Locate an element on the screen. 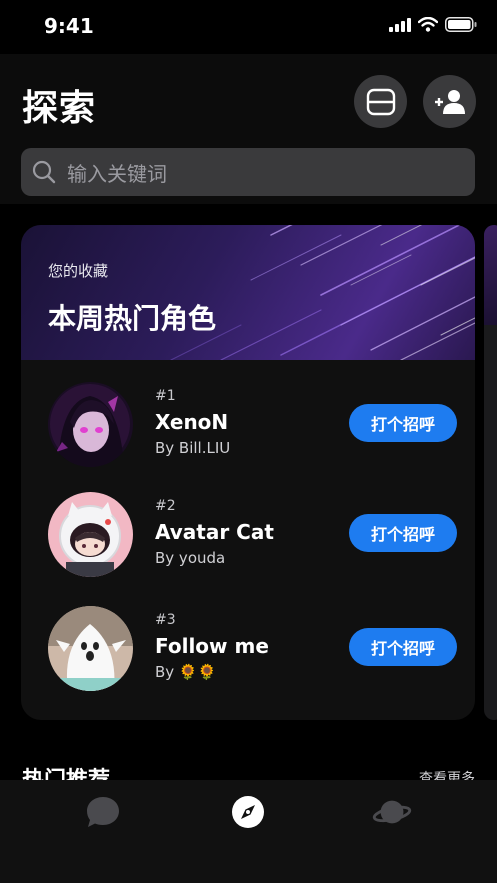 The width and height of the screenshot is (497, 883). character-author: By youda is located at coordinates (190, 558).